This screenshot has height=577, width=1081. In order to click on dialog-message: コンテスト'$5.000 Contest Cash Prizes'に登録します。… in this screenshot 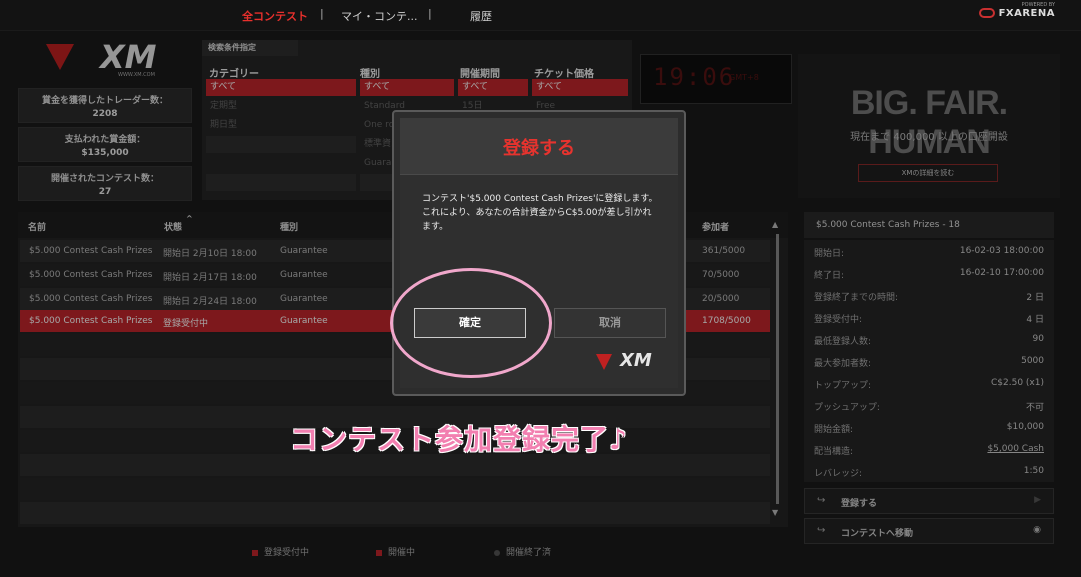, I will do `click(540, 213)`.